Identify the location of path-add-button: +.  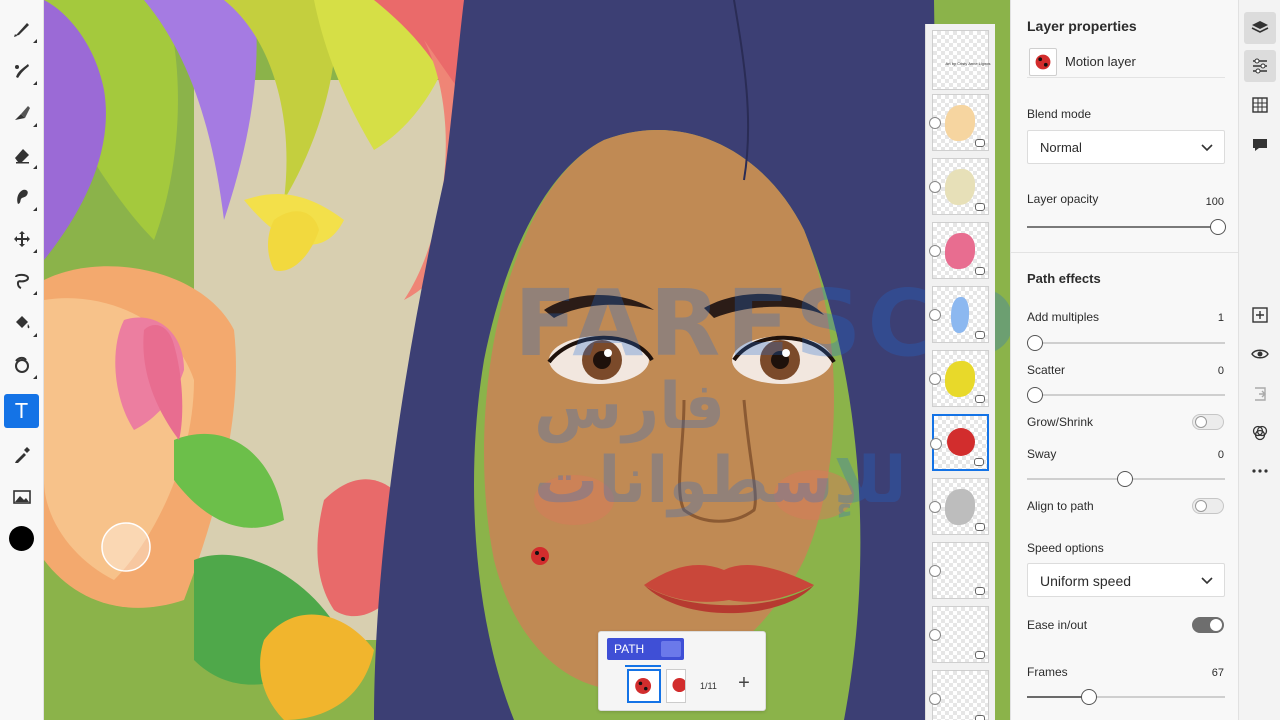
(744, 683).